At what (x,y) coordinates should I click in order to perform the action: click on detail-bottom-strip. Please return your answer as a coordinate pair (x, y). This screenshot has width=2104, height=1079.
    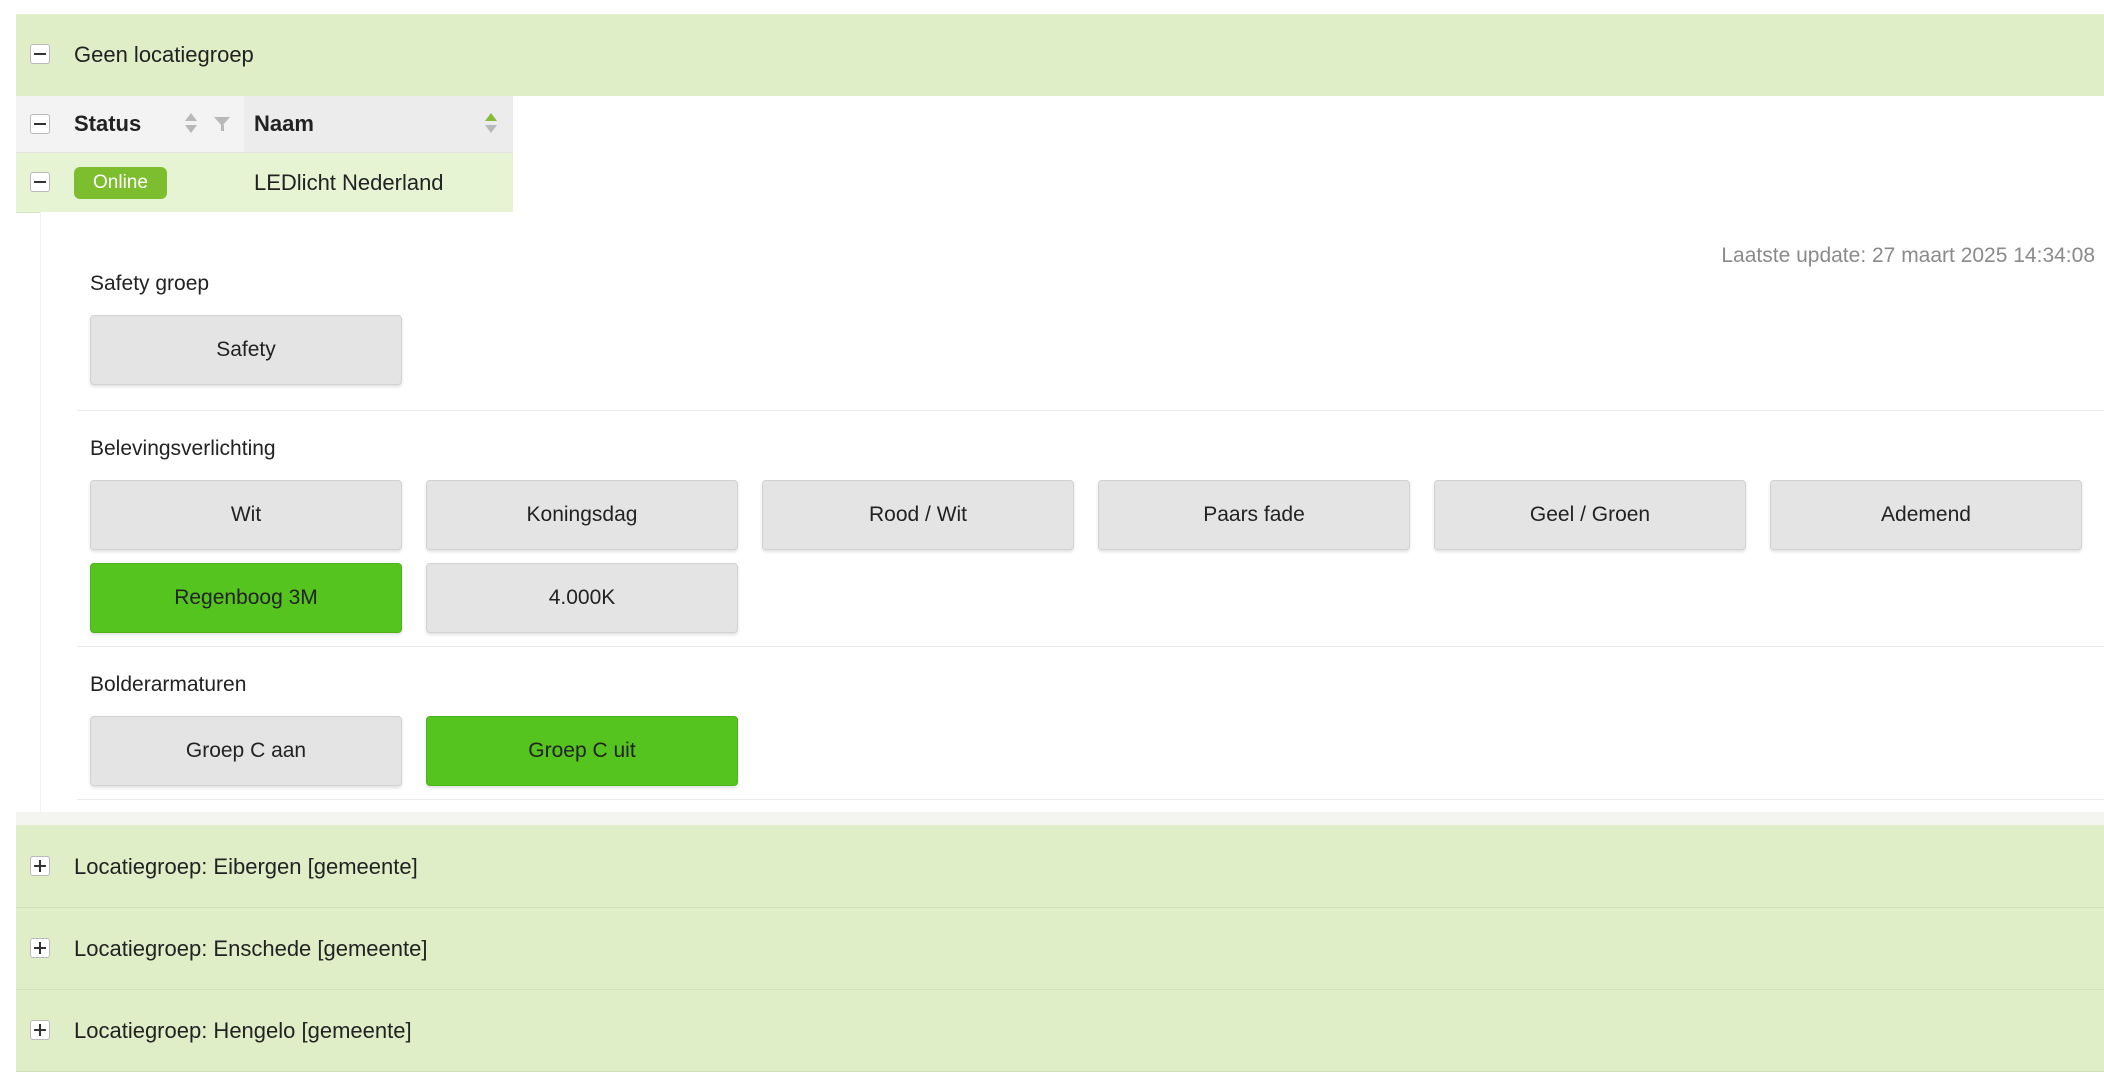
    Looking at the image, I should click on (1060, 818).